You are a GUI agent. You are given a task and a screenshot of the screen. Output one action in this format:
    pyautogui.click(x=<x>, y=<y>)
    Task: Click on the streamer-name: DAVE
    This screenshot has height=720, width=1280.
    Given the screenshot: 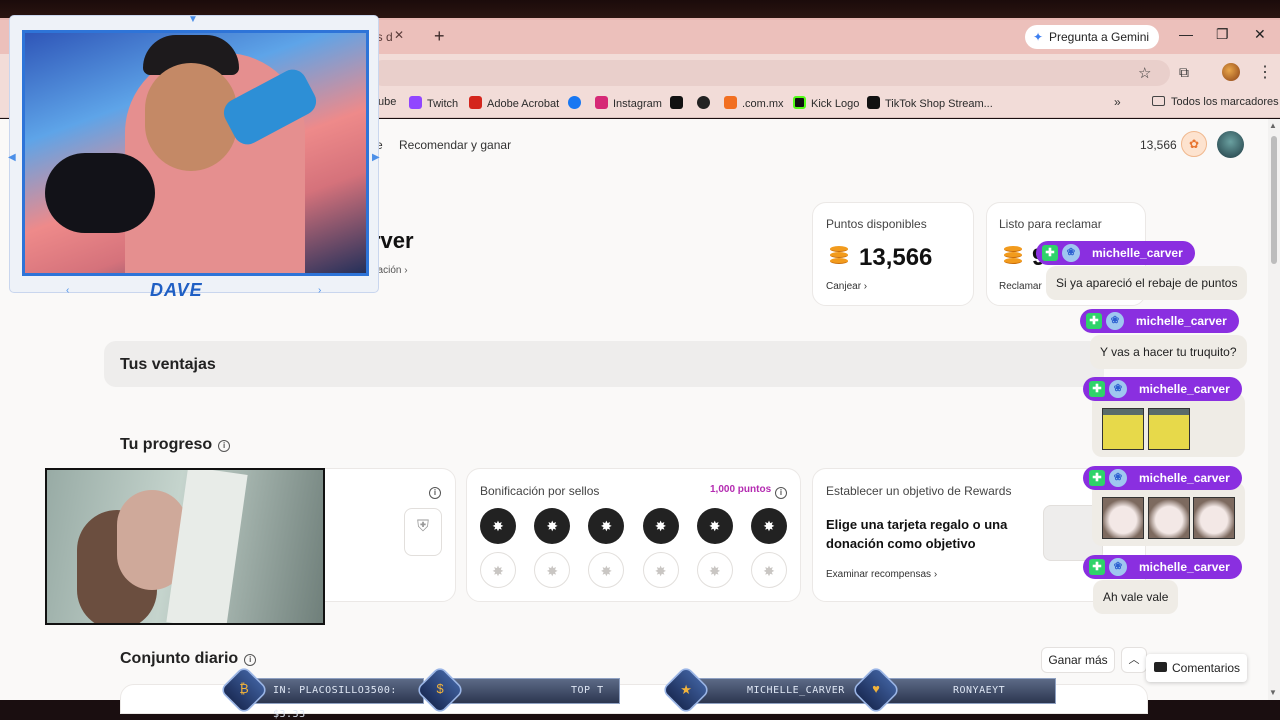 What is the action you would take?
    pyautogui.click(x=176, y=290)
    